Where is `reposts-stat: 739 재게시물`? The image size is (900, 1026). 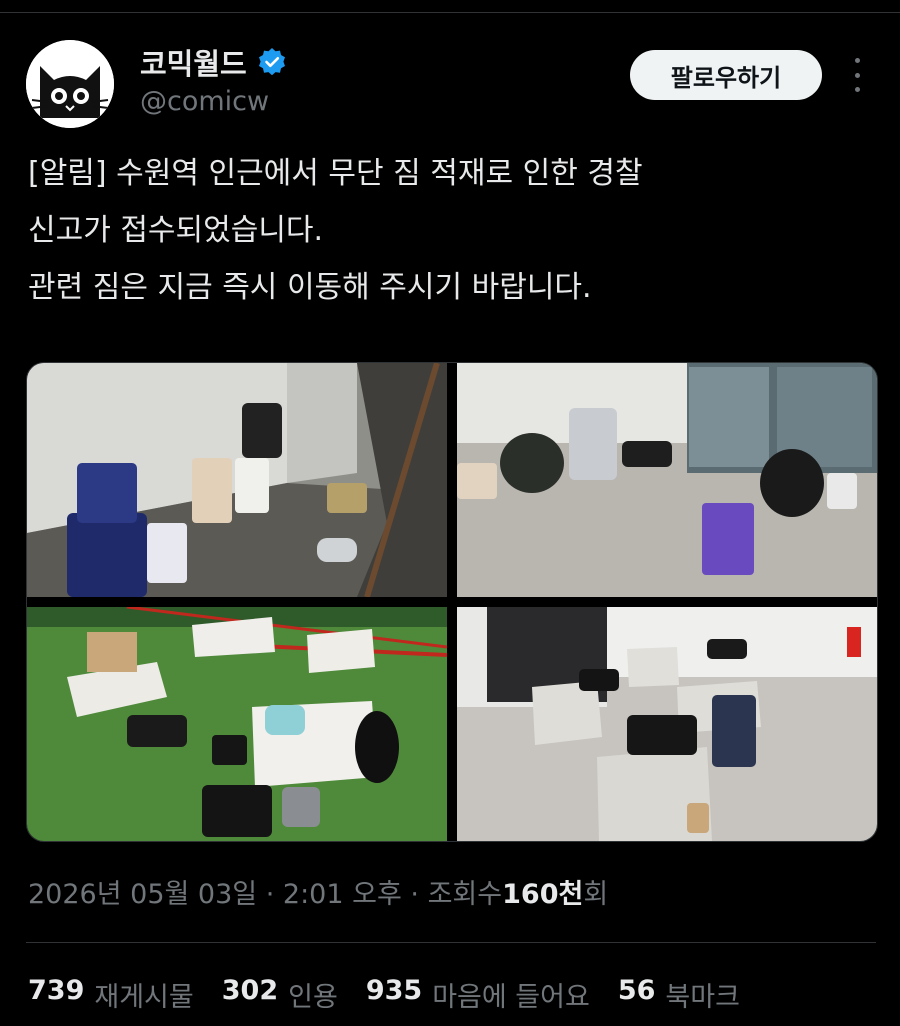
reposts-stat: 739 재게시물 is located at coordinates (111, 994).